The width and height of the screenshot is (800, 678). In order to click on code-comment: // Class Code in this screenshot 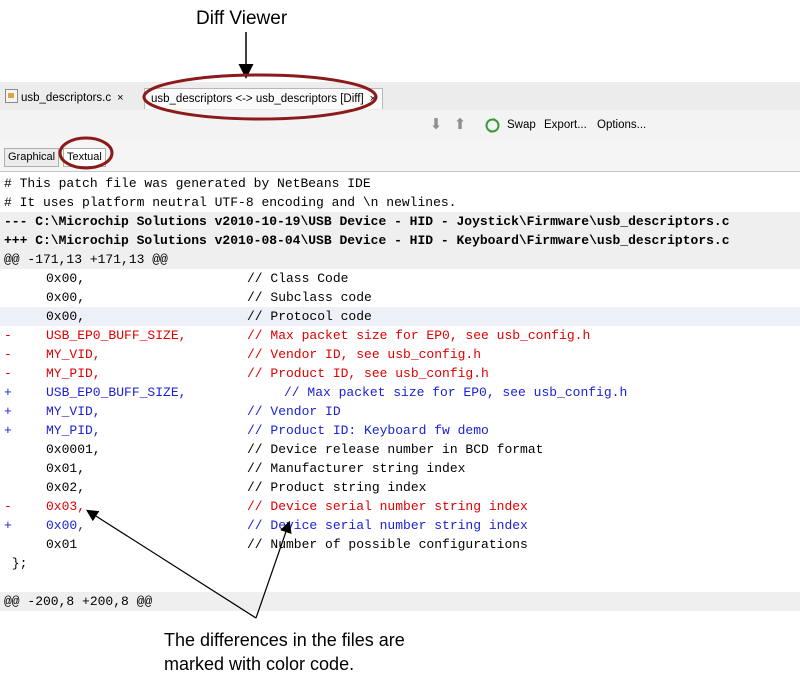, I will do `click(298, 278)`.